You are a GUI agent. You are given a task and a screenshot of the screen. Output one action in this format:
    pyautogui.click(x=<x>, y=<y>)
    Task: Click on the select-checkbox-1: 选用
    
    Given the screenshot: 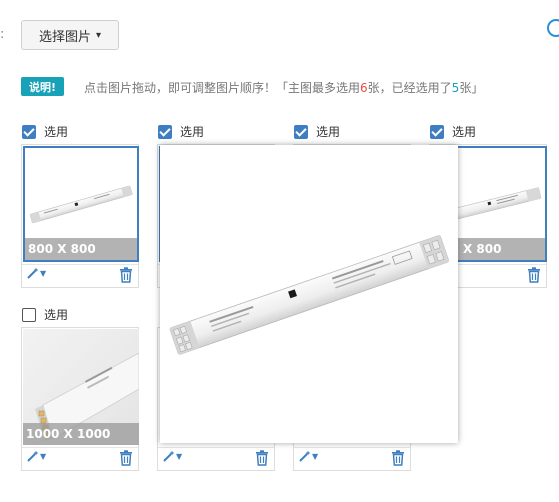 What is the action you would take?
    pyautogui.click(x=45, y=131)
    